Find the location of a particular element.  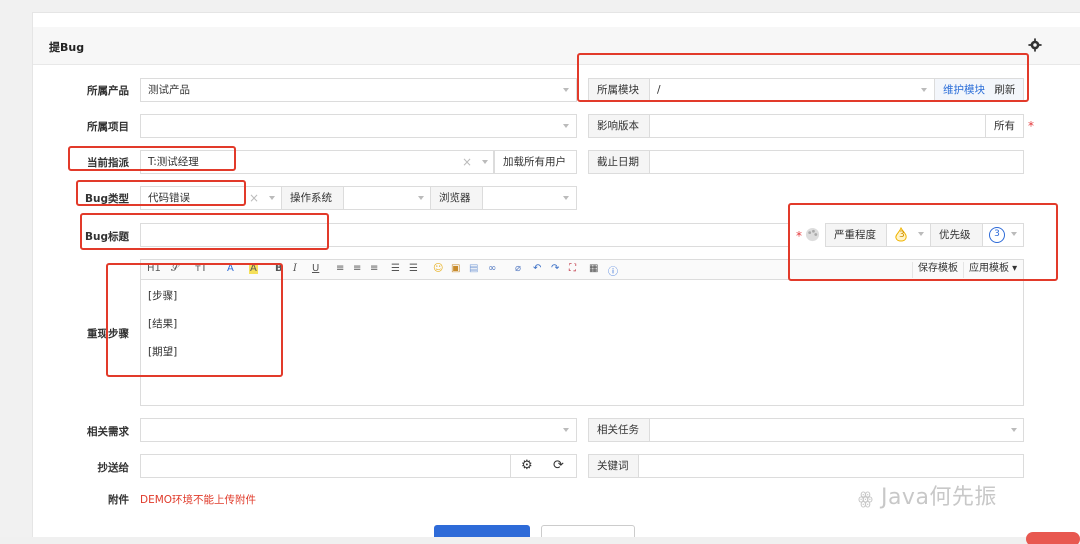

project-select is located at coordinates (358, 126).